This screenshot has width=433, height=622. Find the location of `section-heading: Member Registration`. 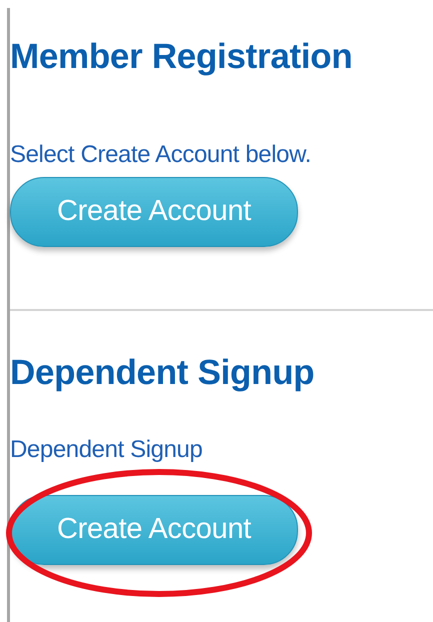

section-heading: Member Registration is located at coordinates (182, 57).